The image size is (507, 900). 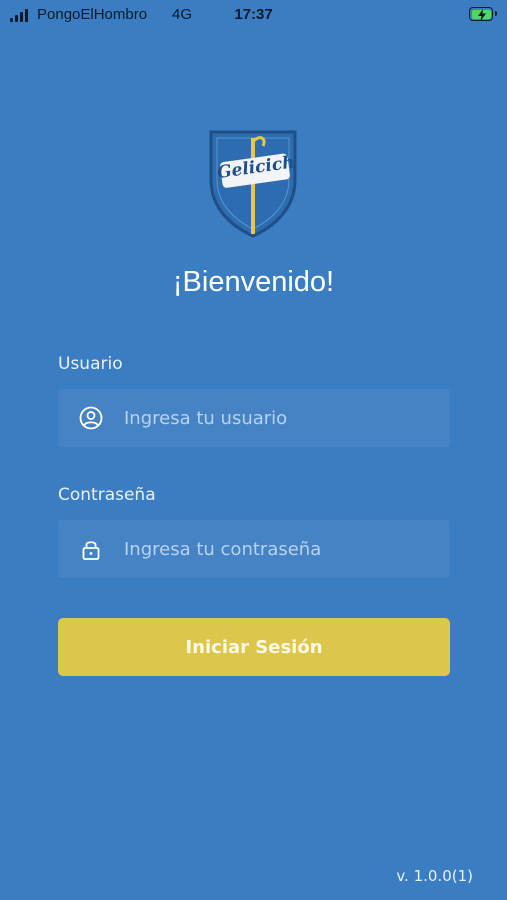 What do you see at coordinates (279, 418) in the screenshot?
I see `username-input` at bounding box center [279, 418].